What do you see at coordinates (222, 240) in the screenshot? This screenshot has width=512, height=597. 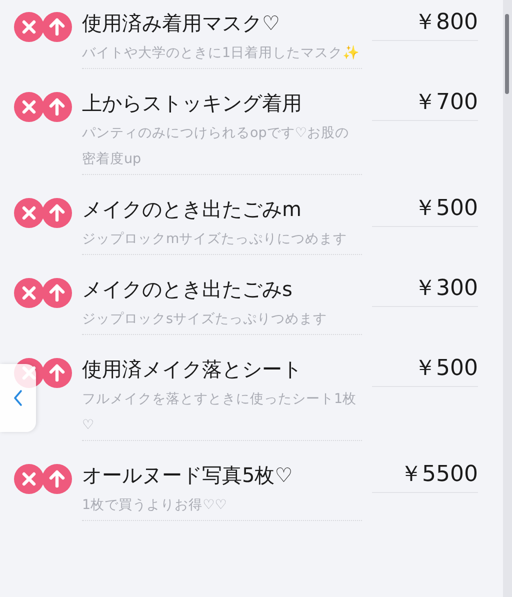 I see `item-description: ジップロックmサイズたっぷりにつめます` at bounding box center [222, 240].